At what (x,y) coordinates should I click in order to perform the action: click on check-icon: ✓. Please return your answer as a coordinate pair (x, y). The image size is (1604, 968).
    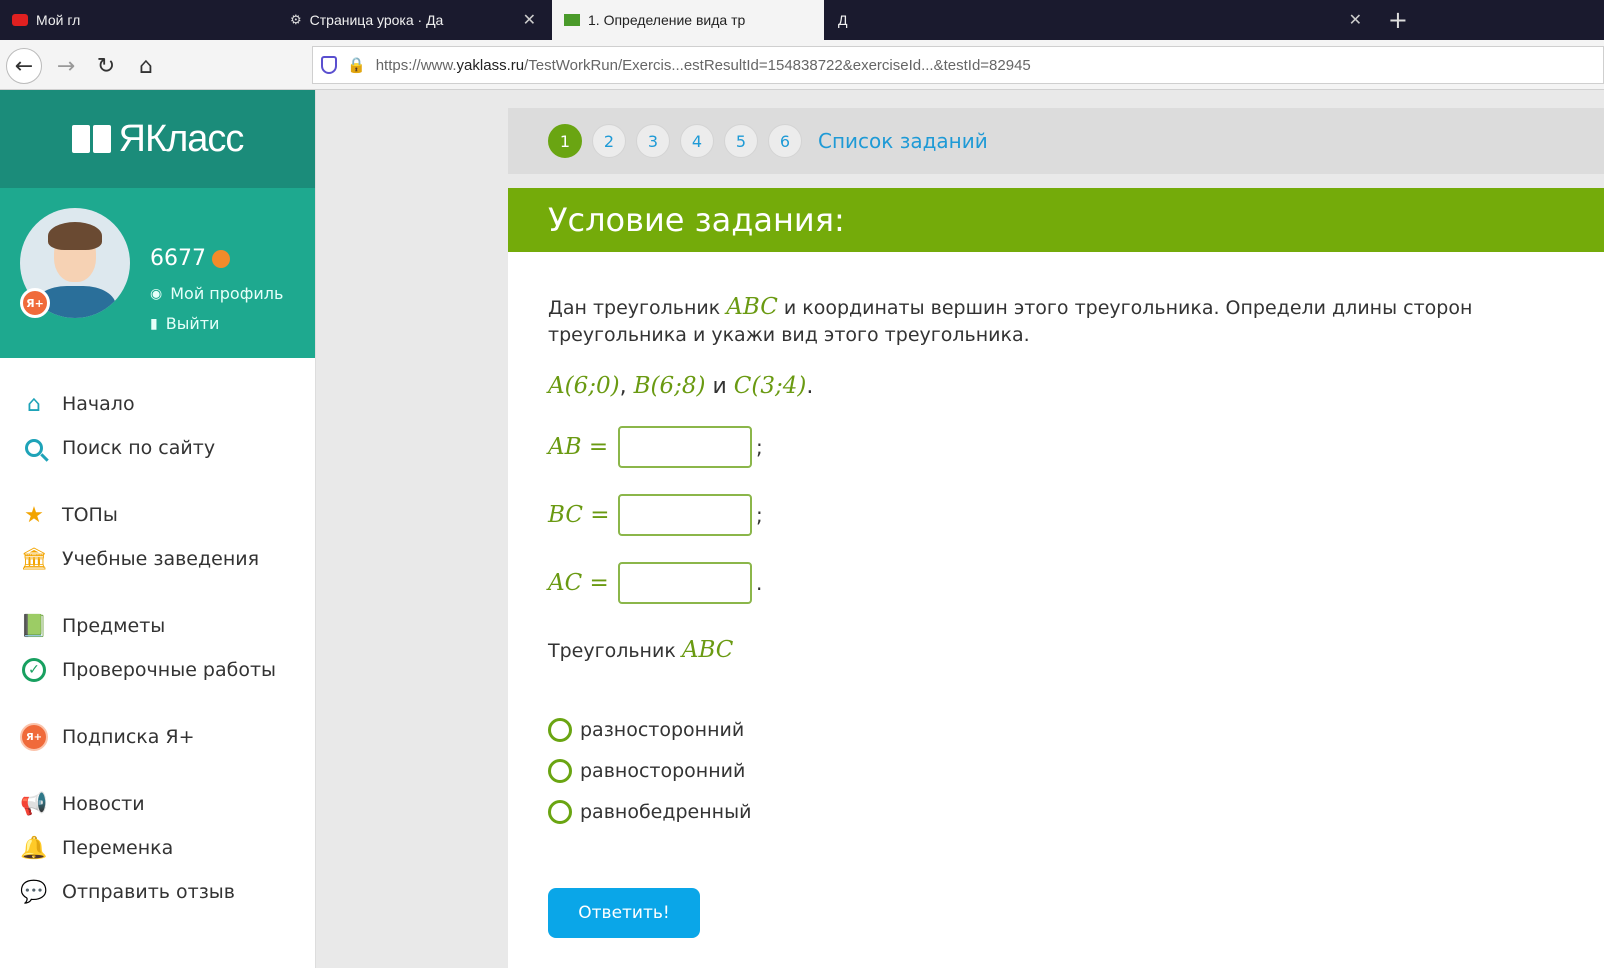
    Looking at the image, I should click on (34, 670).